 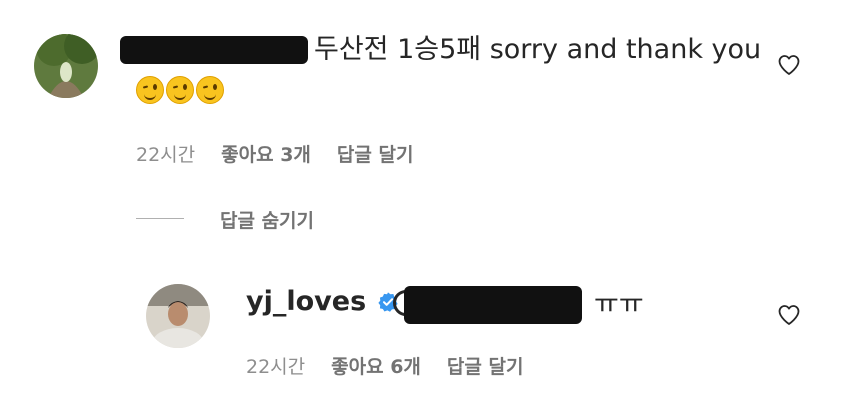 I want to click on reply-username: yj_loves, so click(x=306, y=301).